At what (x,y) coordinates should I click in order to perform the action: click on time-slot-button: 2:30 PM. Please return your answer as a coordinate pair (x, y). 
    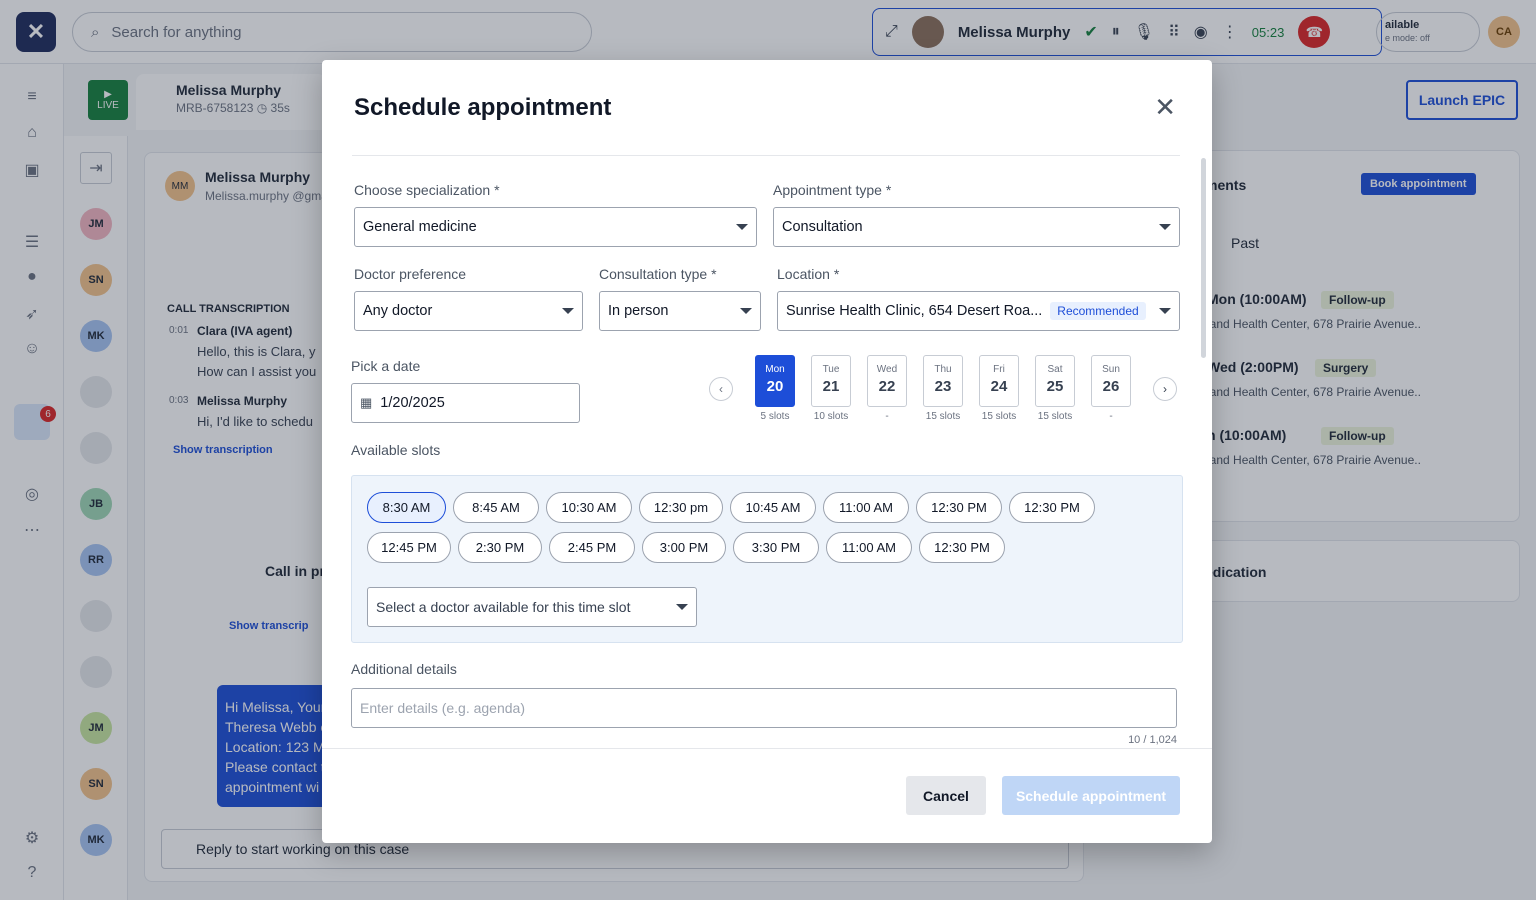
    Looking at the image, I should click on (500, 547).